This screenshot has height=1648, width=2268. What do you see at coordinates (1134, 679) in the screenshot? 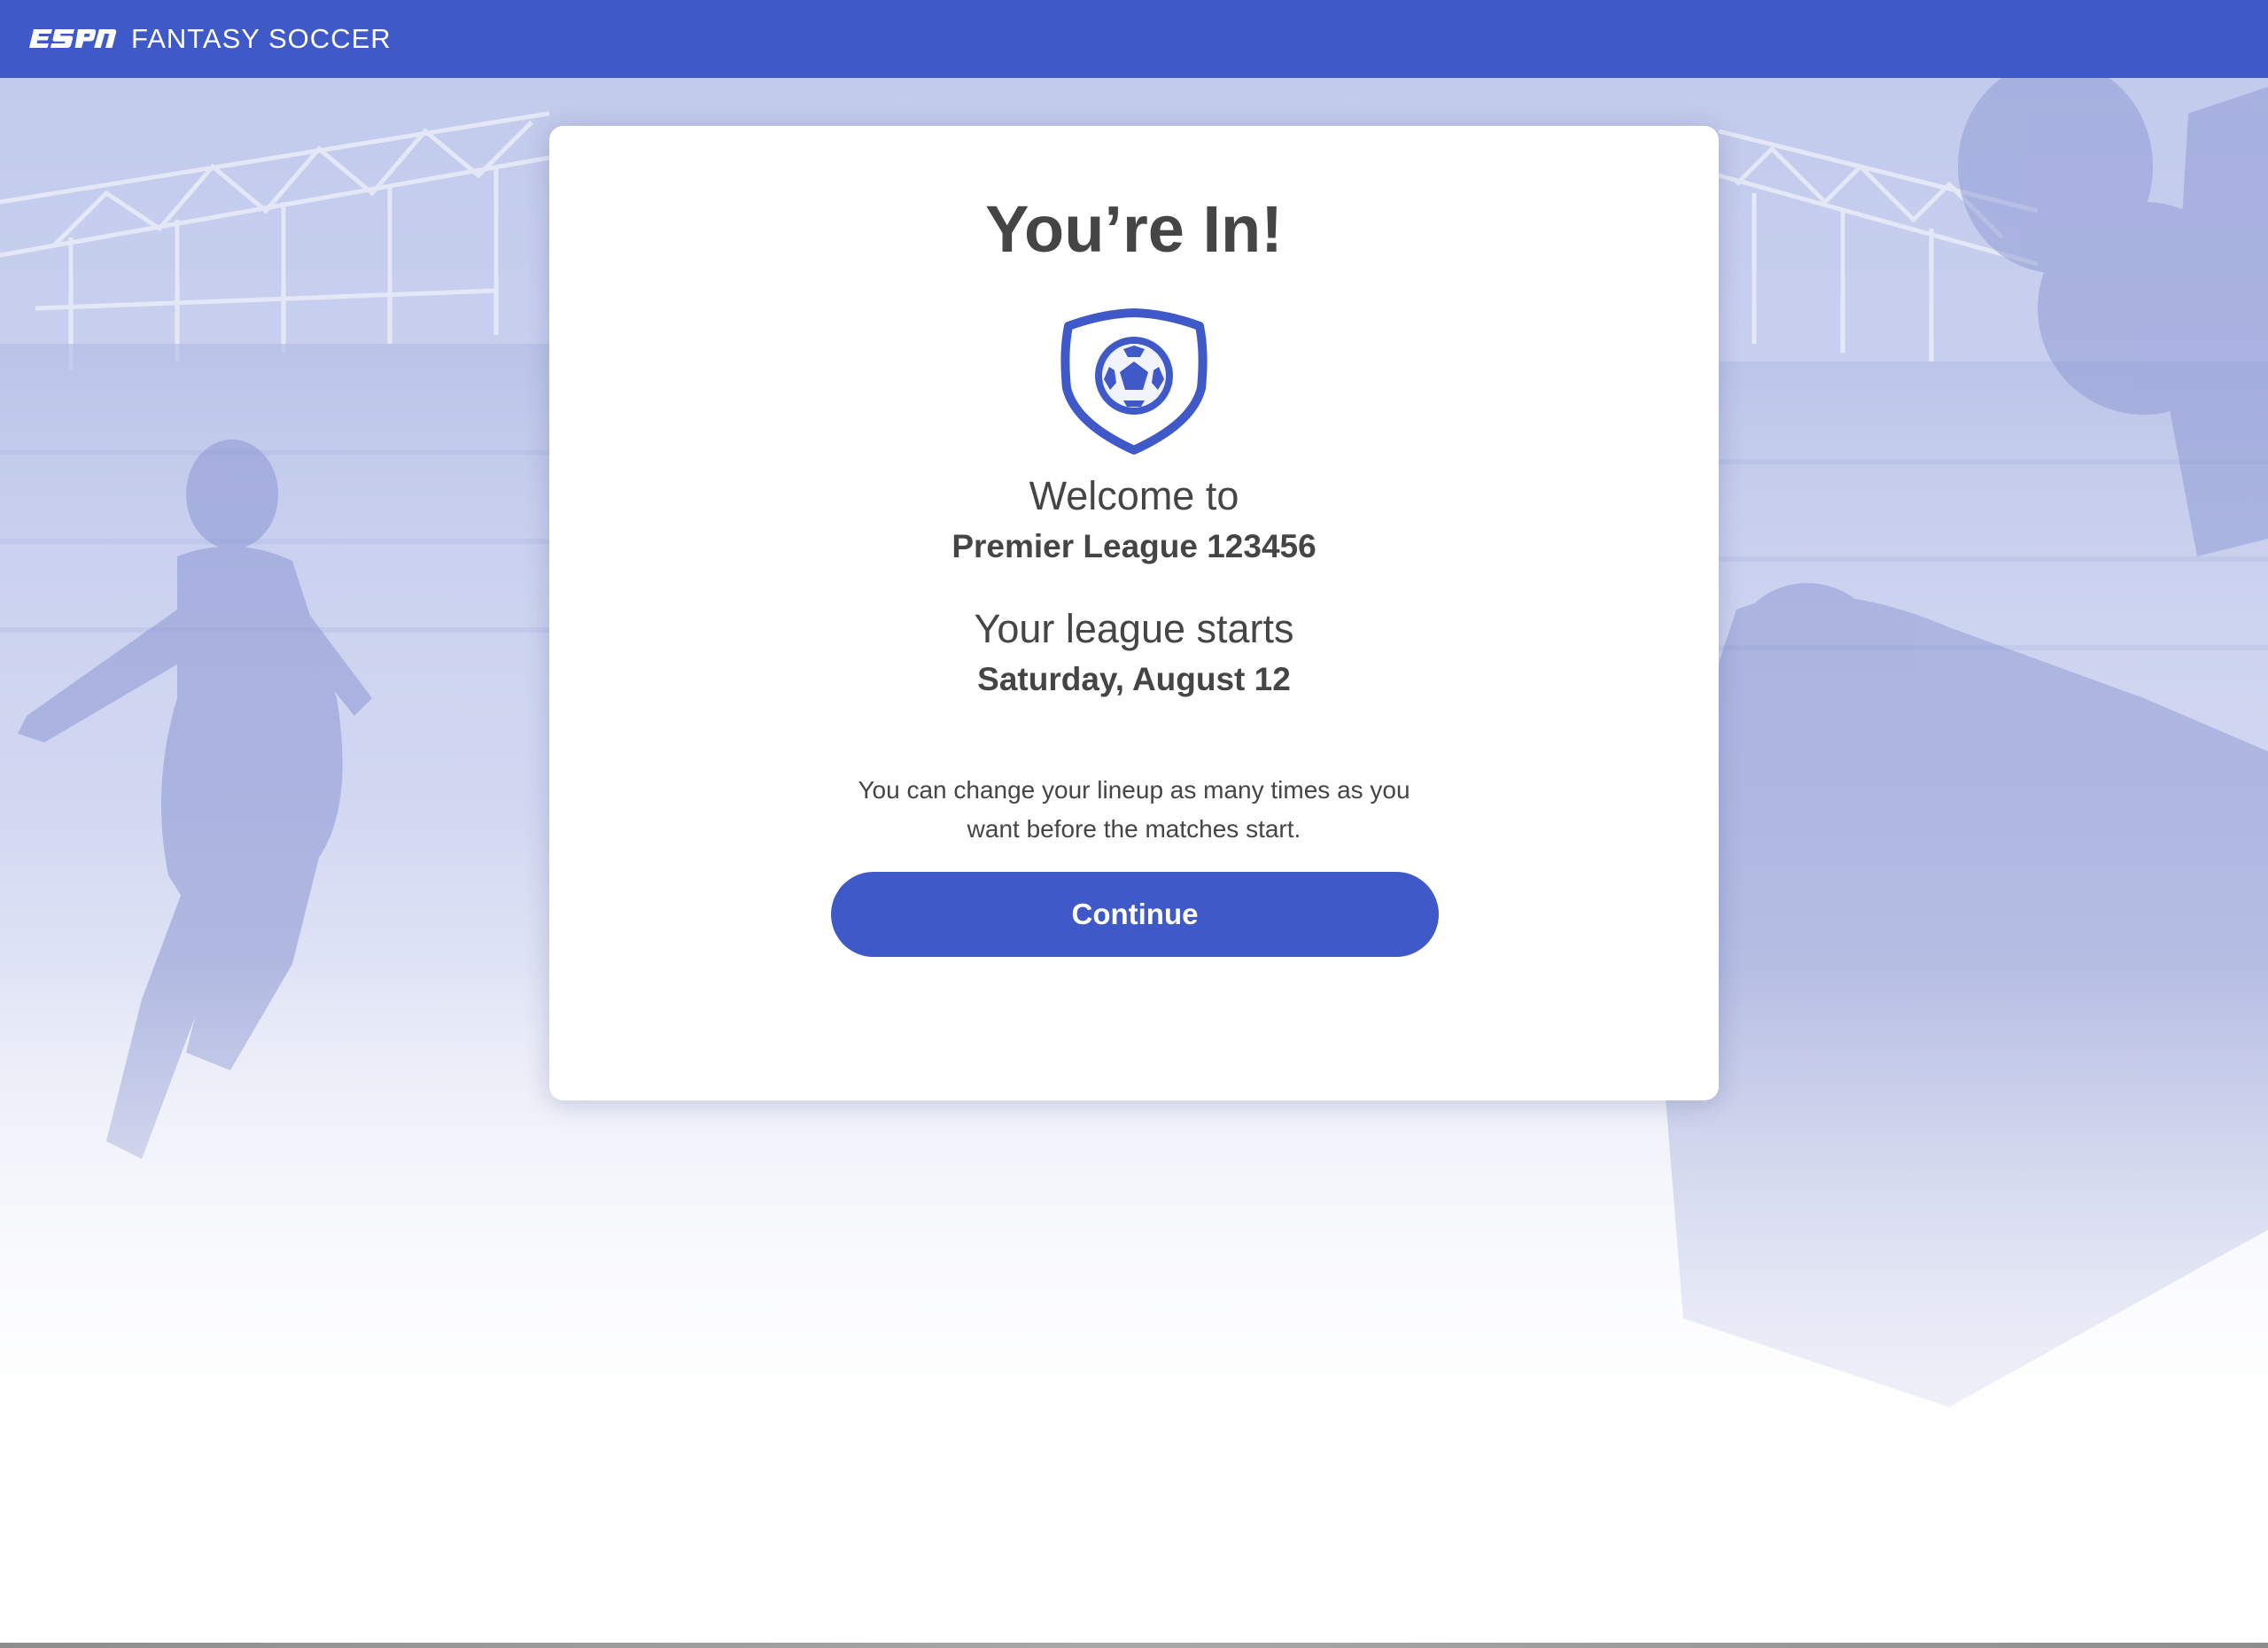
I see `league-start-date: Saturday, August 12` at bounding box center [1134, 679].